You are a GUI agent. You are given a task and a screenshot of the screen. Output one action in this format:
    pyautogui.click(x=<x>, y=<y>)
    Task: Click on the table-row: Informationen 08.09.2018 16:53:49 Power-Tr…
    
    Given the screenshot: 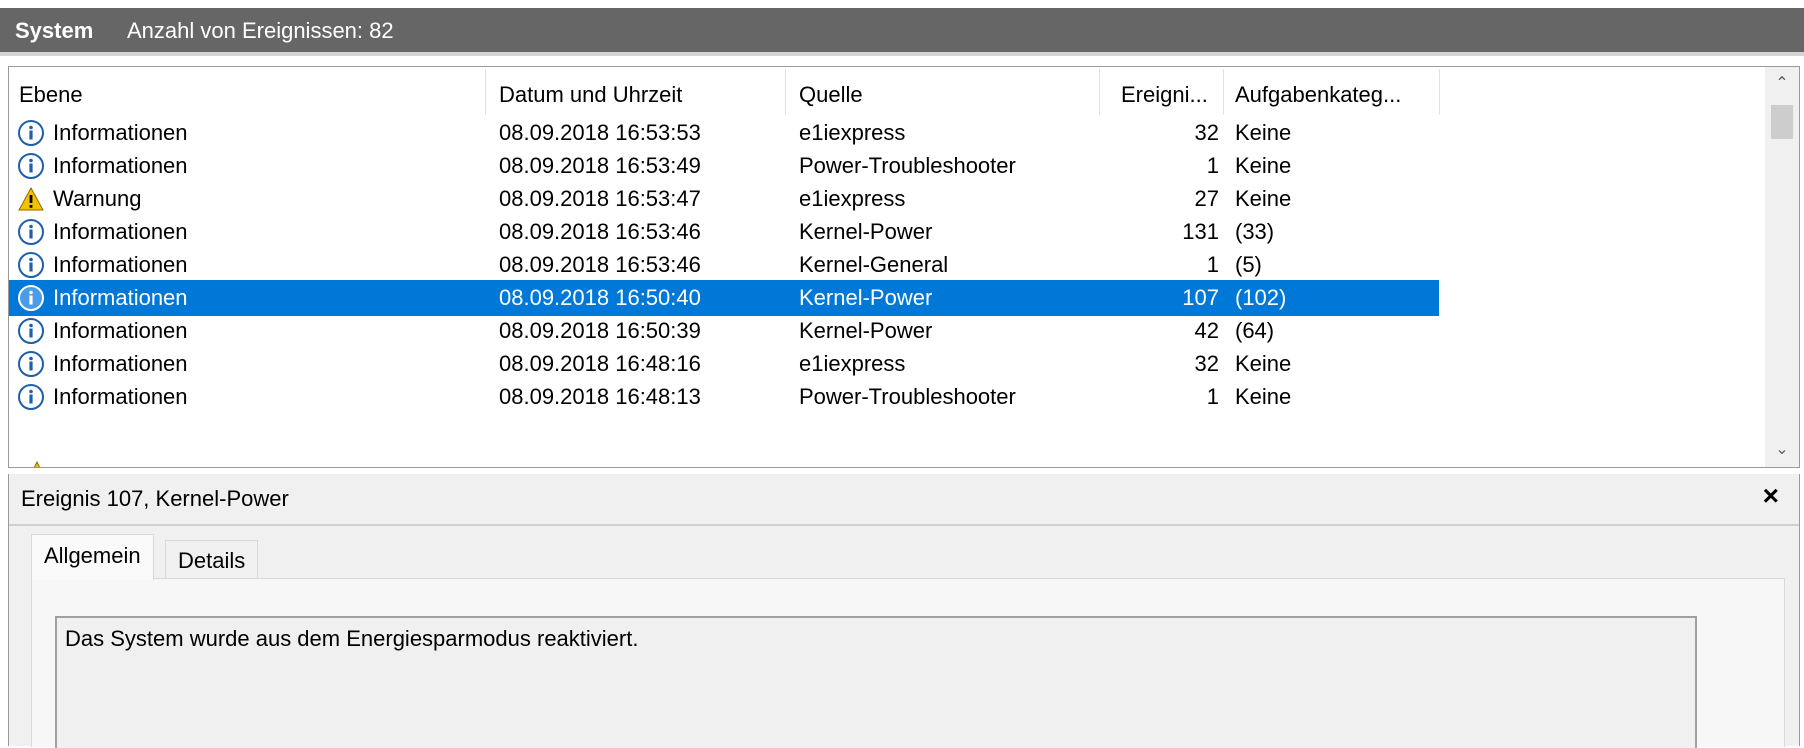 What is the action you would take?
    pyautogui.click(x=724, y=166)
    